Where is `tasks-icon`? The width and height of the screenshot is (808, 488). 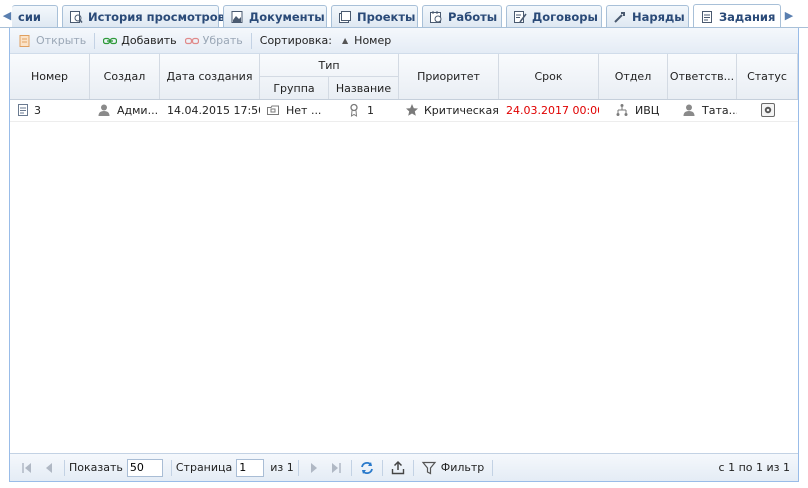
tasks-icon is located at coordinates (707, 17).